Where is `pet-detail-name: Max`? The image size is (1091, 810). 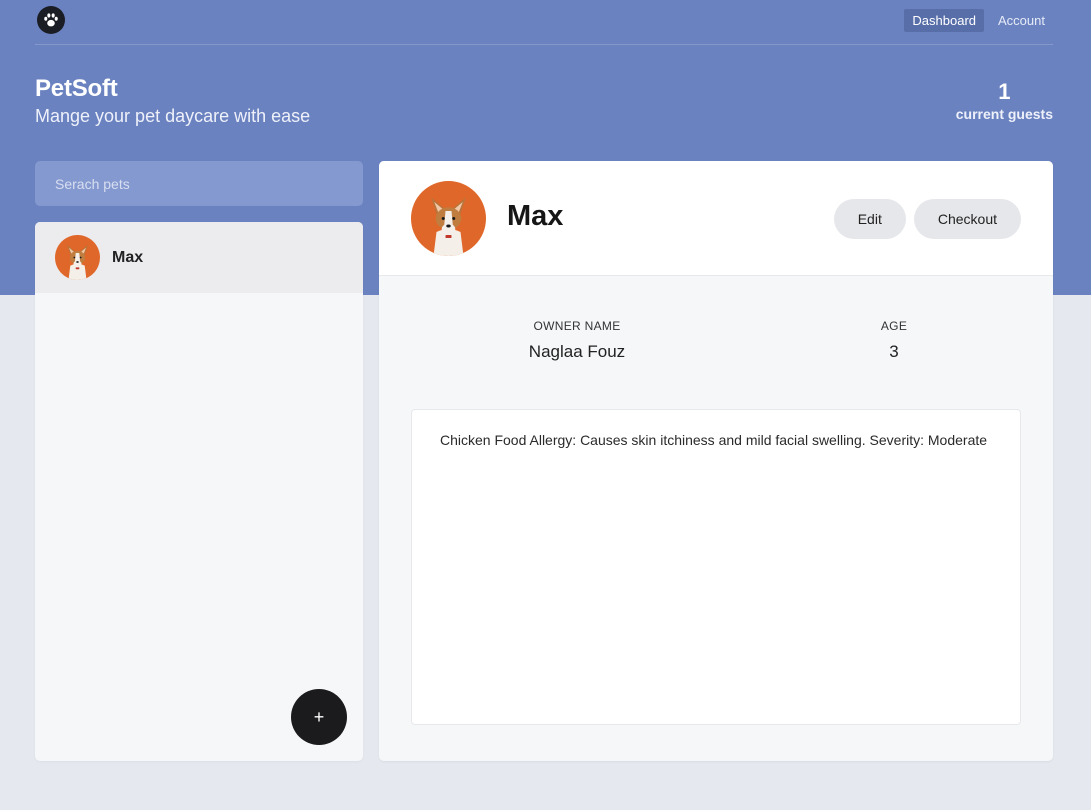
pet-detail-name: Max is located at coordinates (535, 216).